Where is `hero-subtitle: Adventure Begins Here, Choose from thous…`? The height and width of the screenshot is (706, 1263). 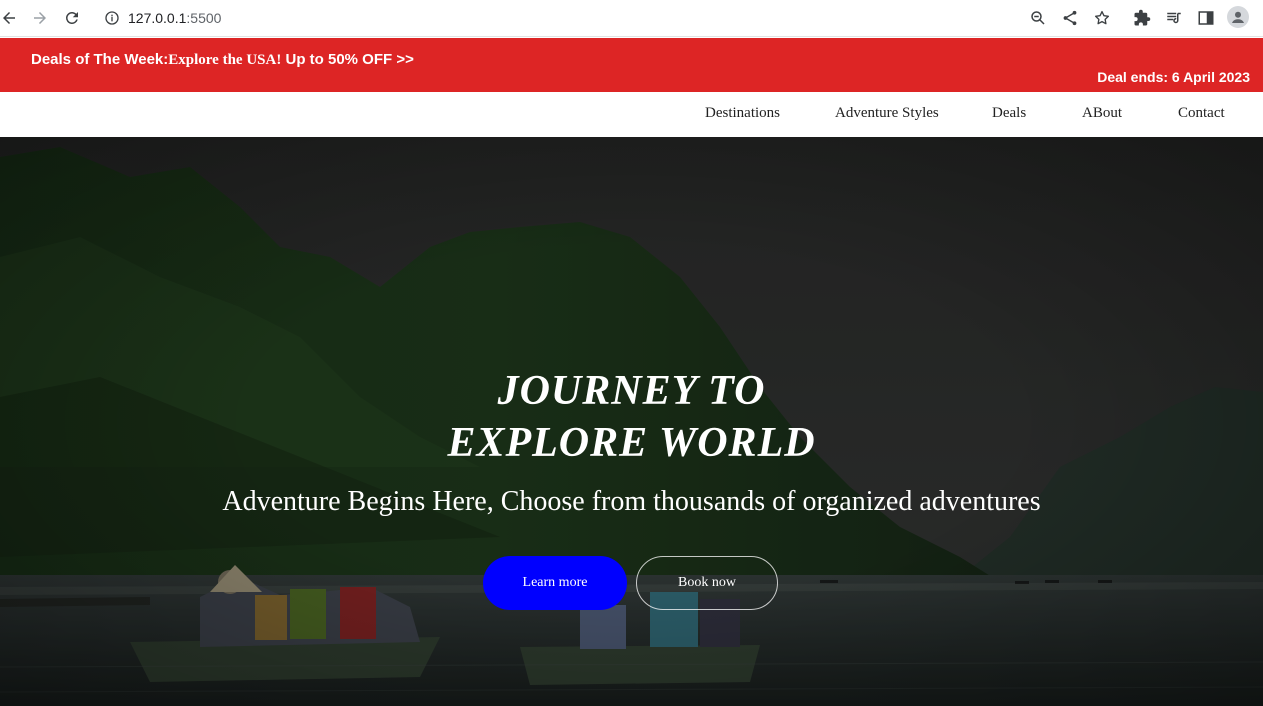 hero-subtitle: Adventure Begins Here, Choose from thous… is located at coordinates (631, 501).